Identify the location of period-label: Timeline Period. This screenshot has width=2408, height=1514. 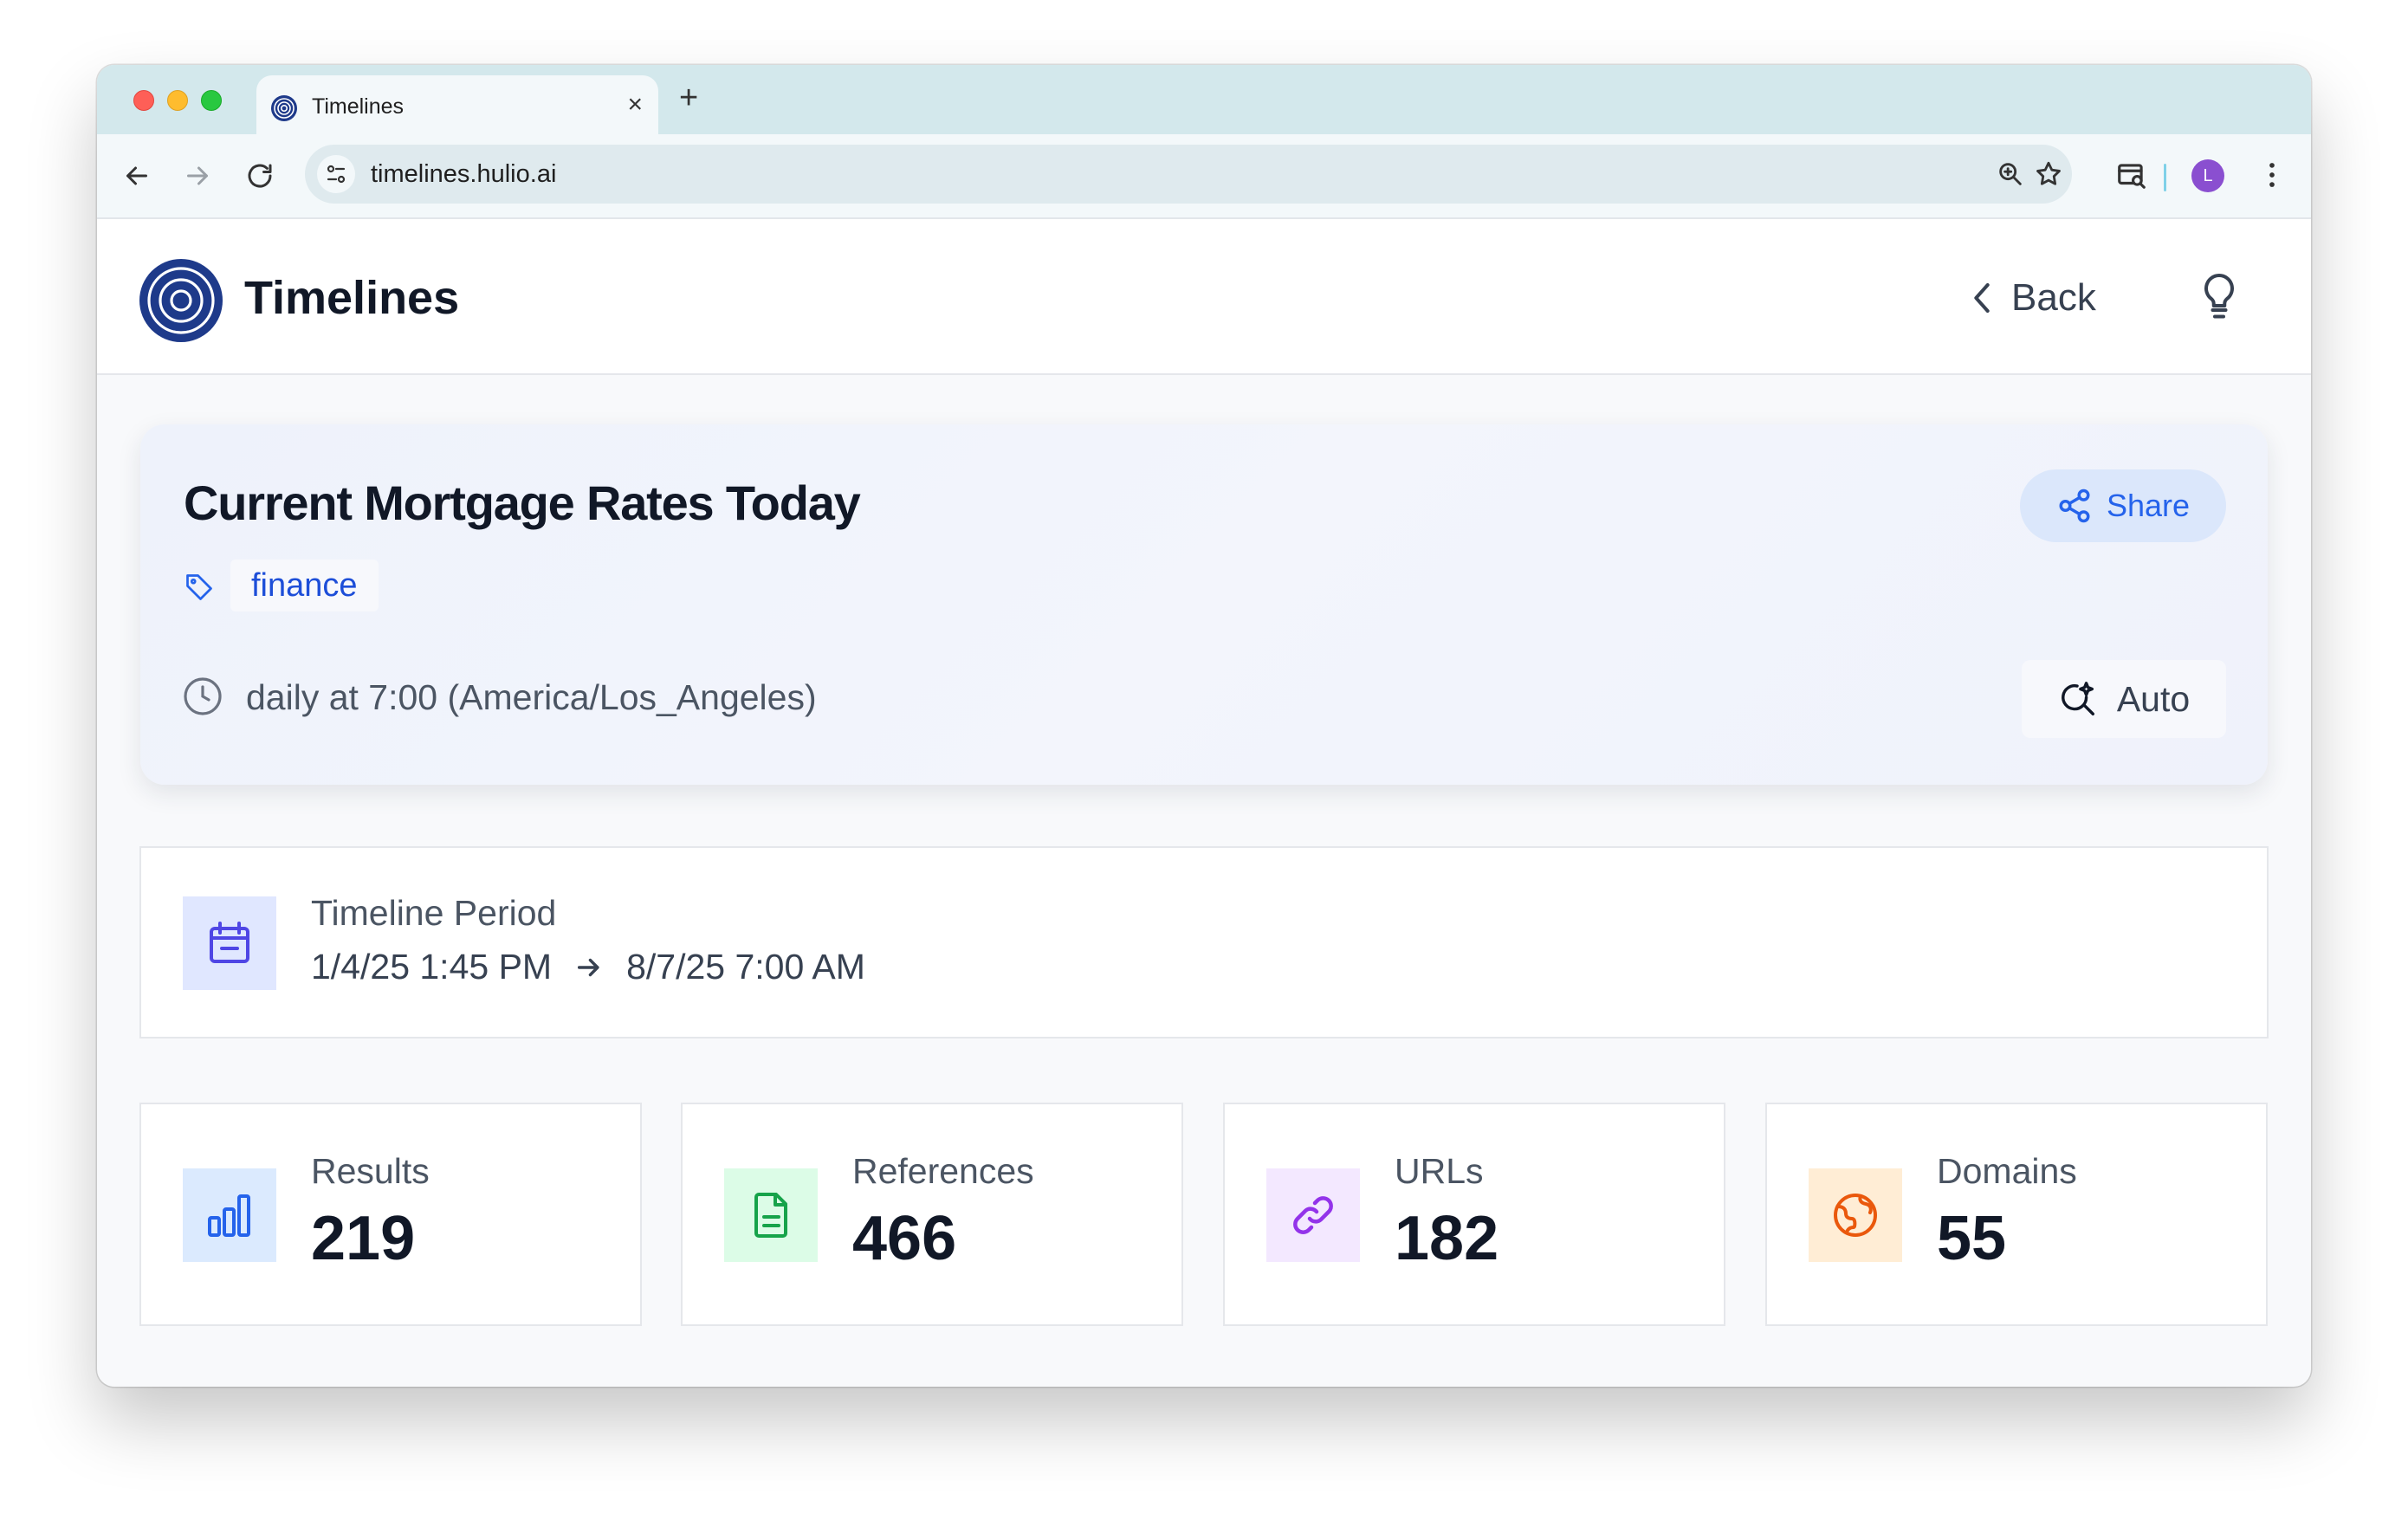
(434, 913).